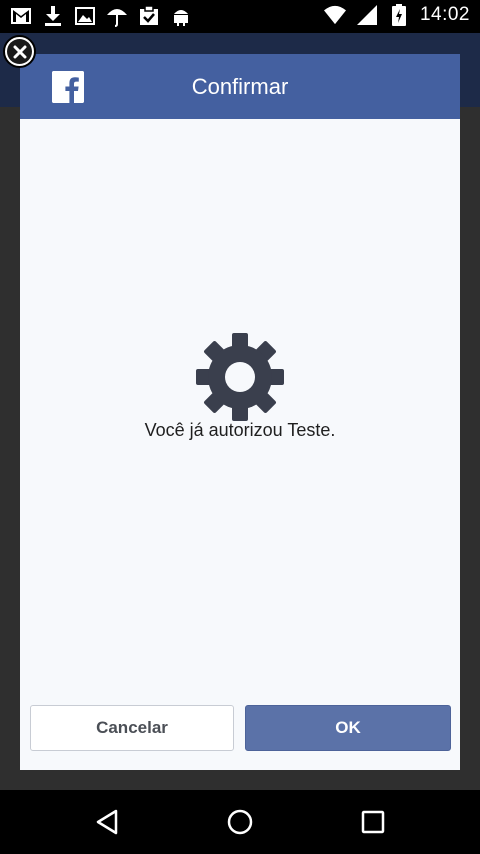  Describe the element at coordinates (240, 430) in the screenshot. I see `authorization-message: Você já autorizou Teste.` at that location.